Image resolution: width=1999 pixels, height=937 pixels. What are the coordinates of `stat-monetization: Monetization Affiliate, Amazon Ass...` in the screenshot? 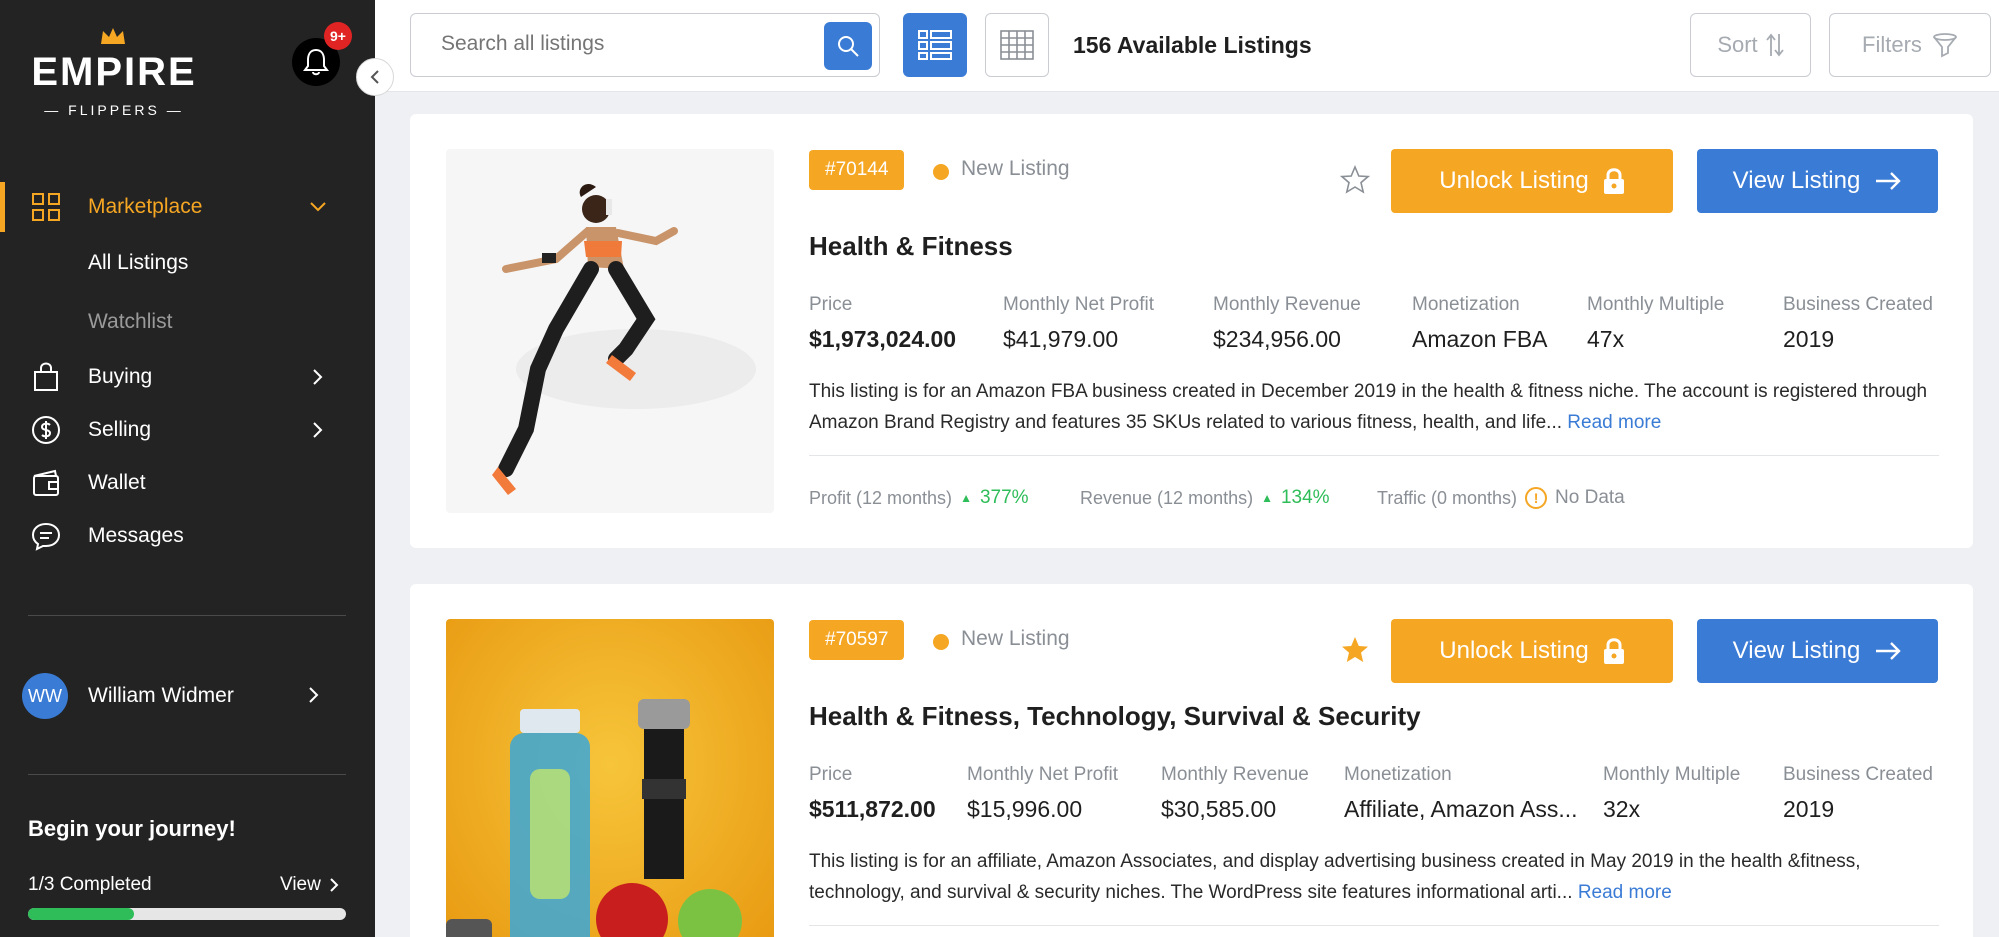 It's located at (1461, 793).